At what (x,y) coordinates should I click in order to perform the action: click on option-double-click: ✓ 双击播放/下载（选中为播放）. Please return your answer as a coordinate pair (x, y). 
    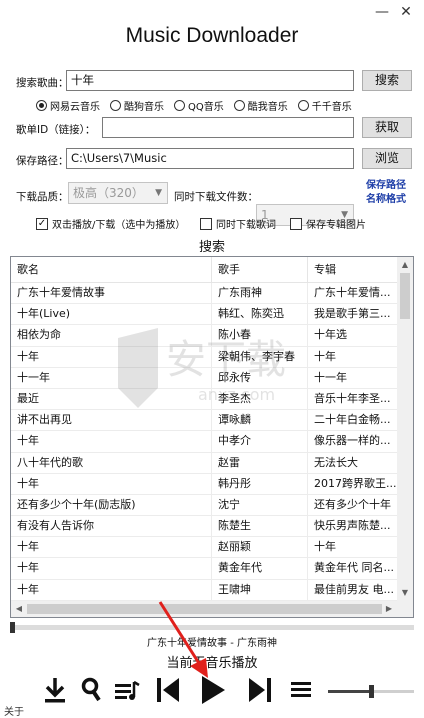
    Looking at the image, I should click on (110, 223).